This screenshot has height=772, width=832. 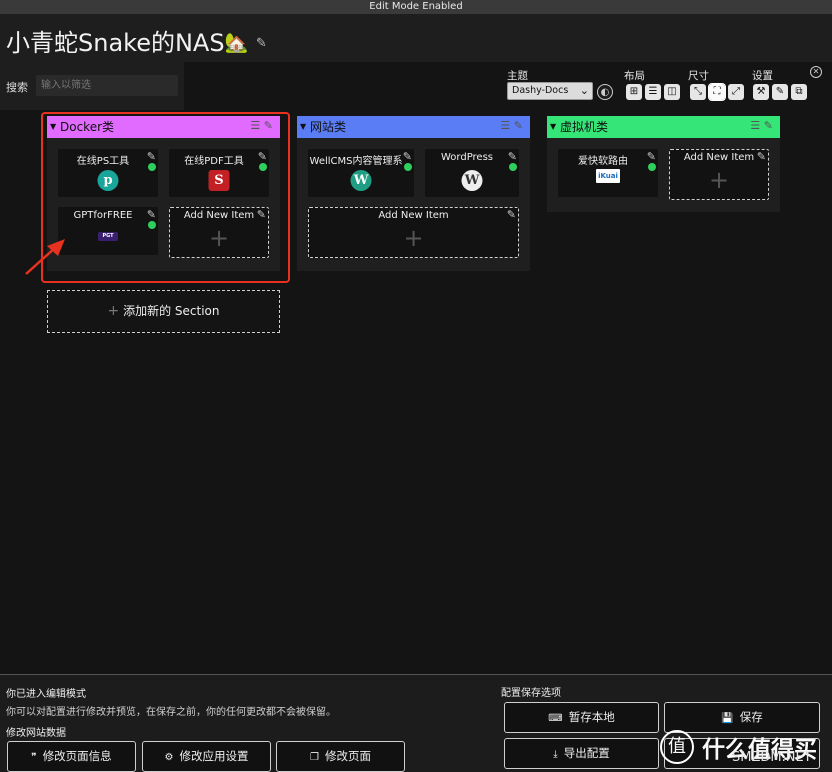 I want to click on search-label: 搜索, so click(x=17, y=87).